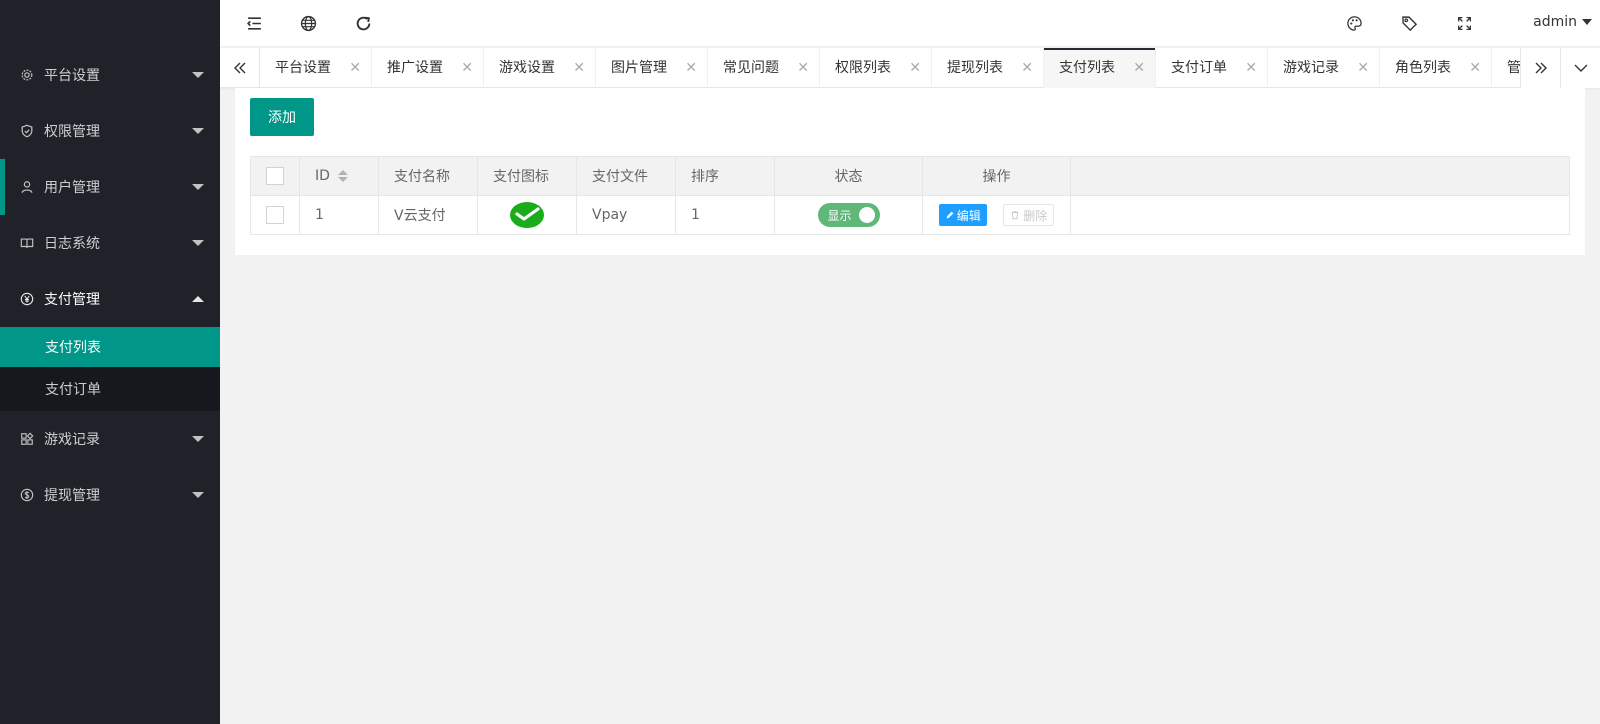  I want to click on sidebar-item-label: 日志系统, so click(72, 244).